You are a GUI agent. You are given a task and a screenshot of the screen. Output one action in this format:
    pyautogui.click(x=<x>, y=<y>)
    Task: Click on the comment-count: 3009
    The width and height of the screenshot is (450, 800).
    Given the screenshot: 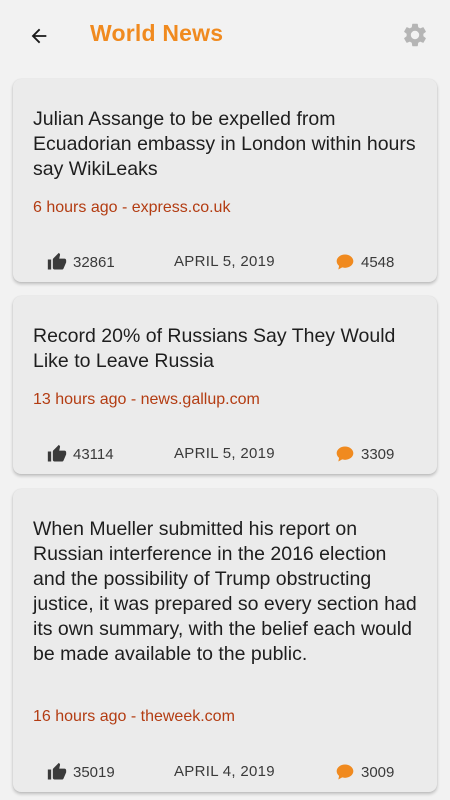 What is the action you would take?
    pyautogui.click(x=364, y=772)
    